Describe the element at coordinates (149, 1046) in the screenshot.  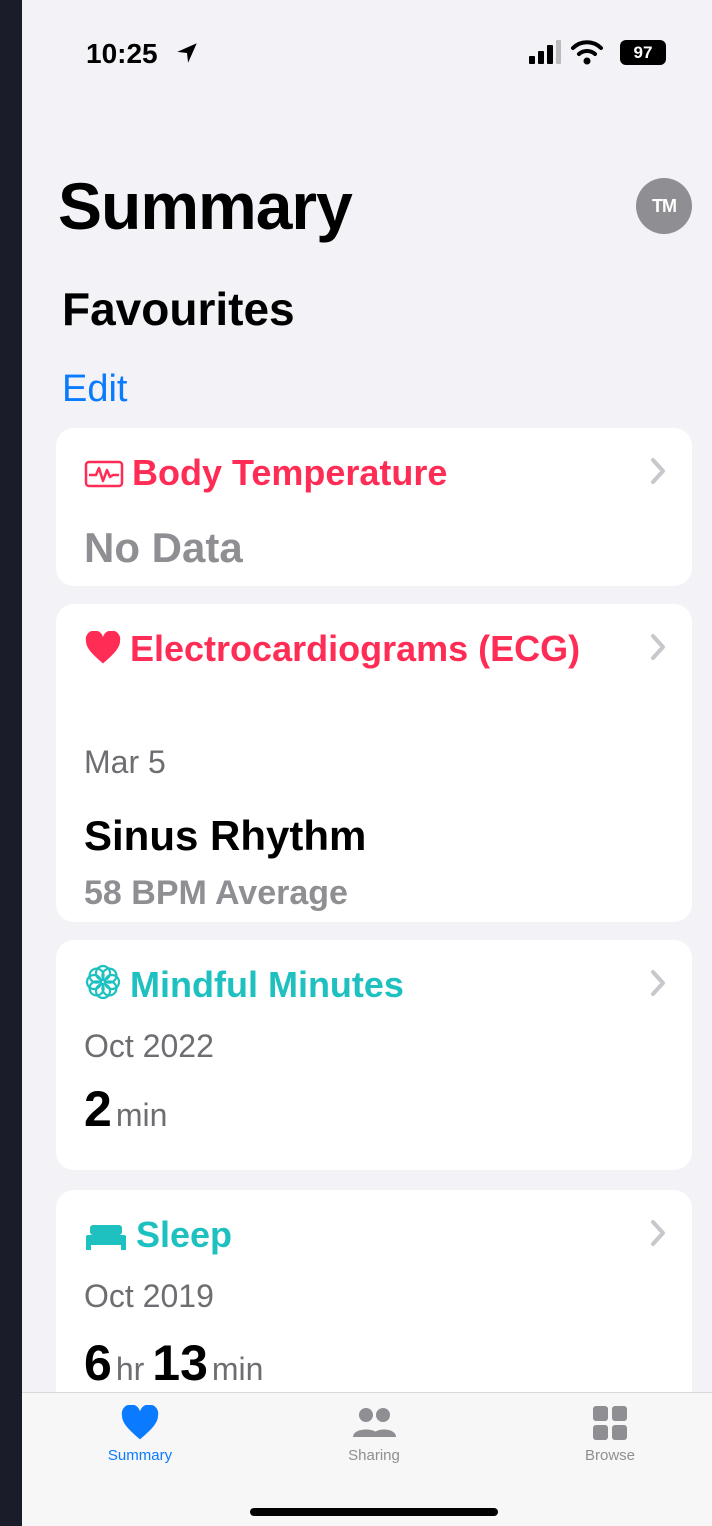
I see `card-date: Oct 2022` at that location.